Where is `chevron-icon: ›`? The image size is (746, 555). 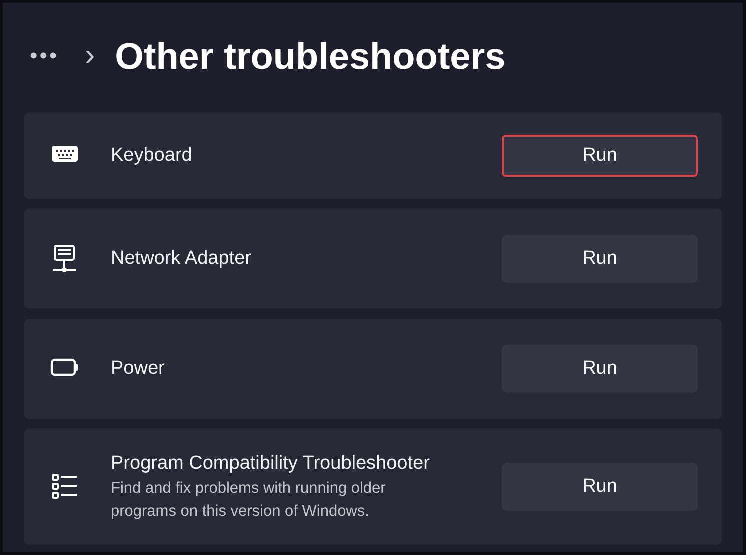 chevron-icon: › is located at coordinates (90, 56).